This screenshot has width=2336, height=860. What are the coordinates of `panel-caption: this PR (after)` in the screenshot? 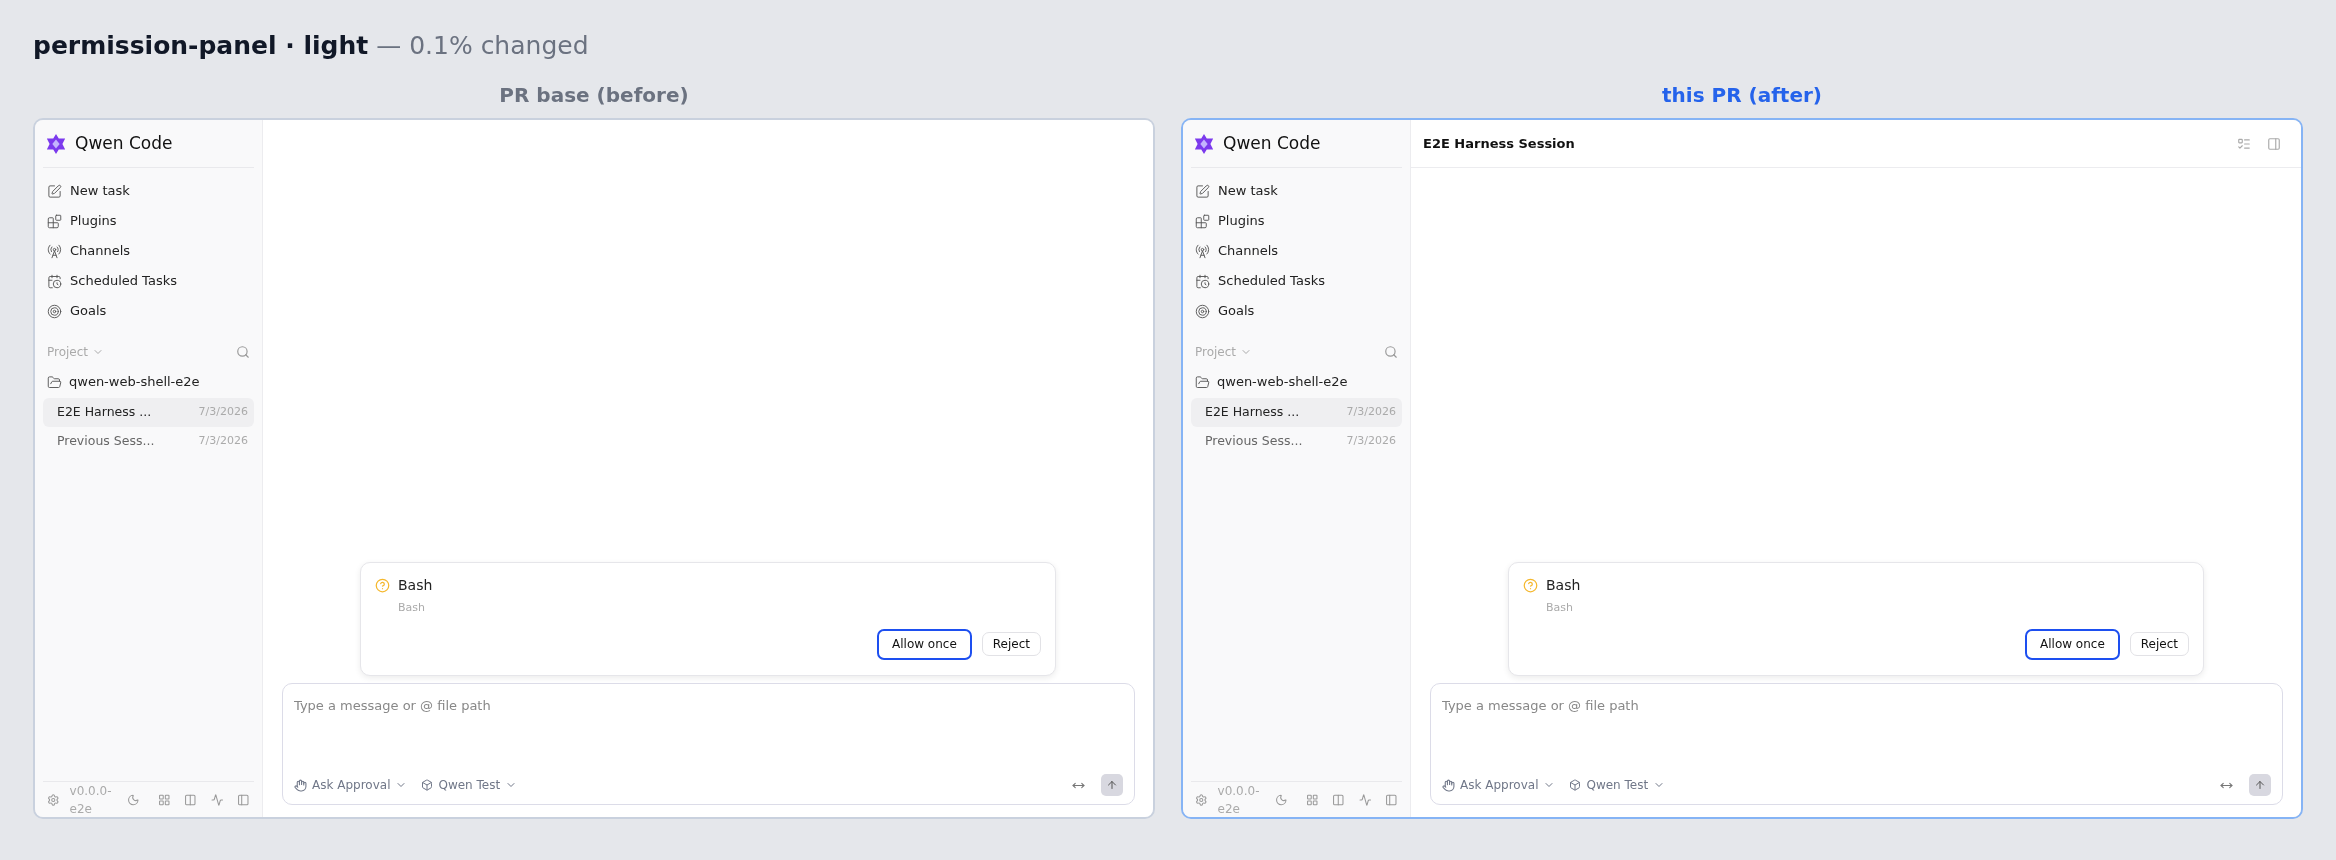 It's located at (1742, 95).